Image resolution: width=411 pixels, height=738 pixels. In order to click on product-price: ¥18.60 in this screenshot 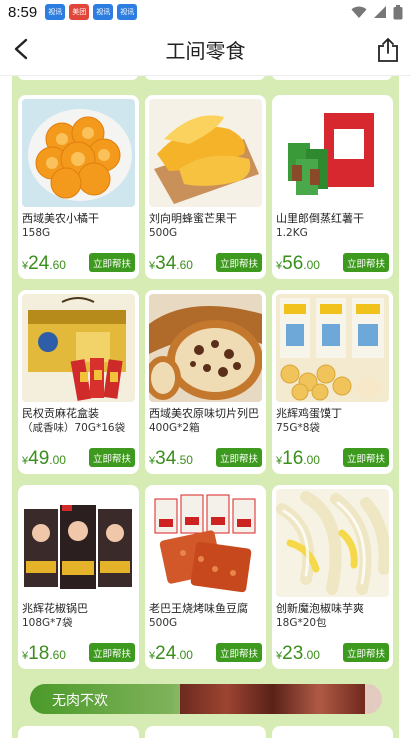, I will do `click(44, 653)`.